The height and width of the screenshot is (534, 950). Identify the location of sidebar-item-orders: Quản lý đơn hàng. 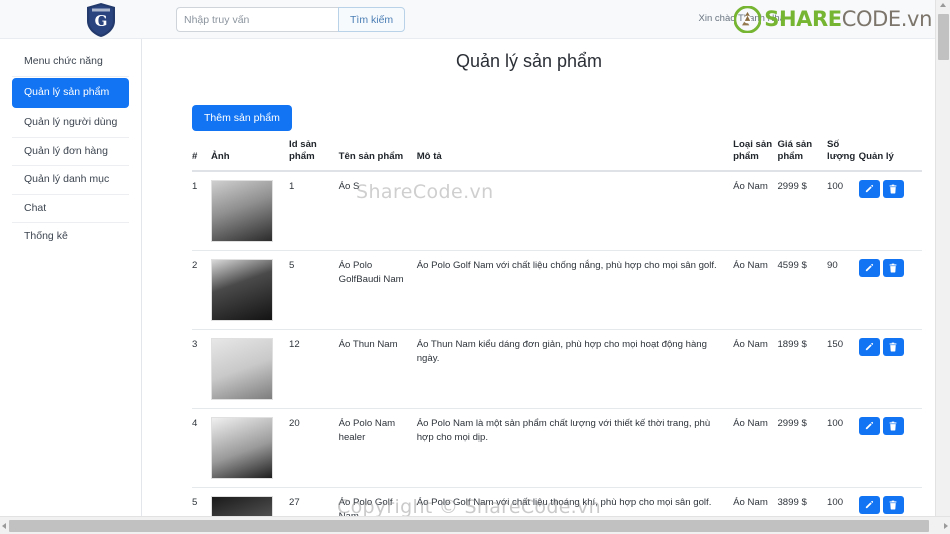
(70, 152).